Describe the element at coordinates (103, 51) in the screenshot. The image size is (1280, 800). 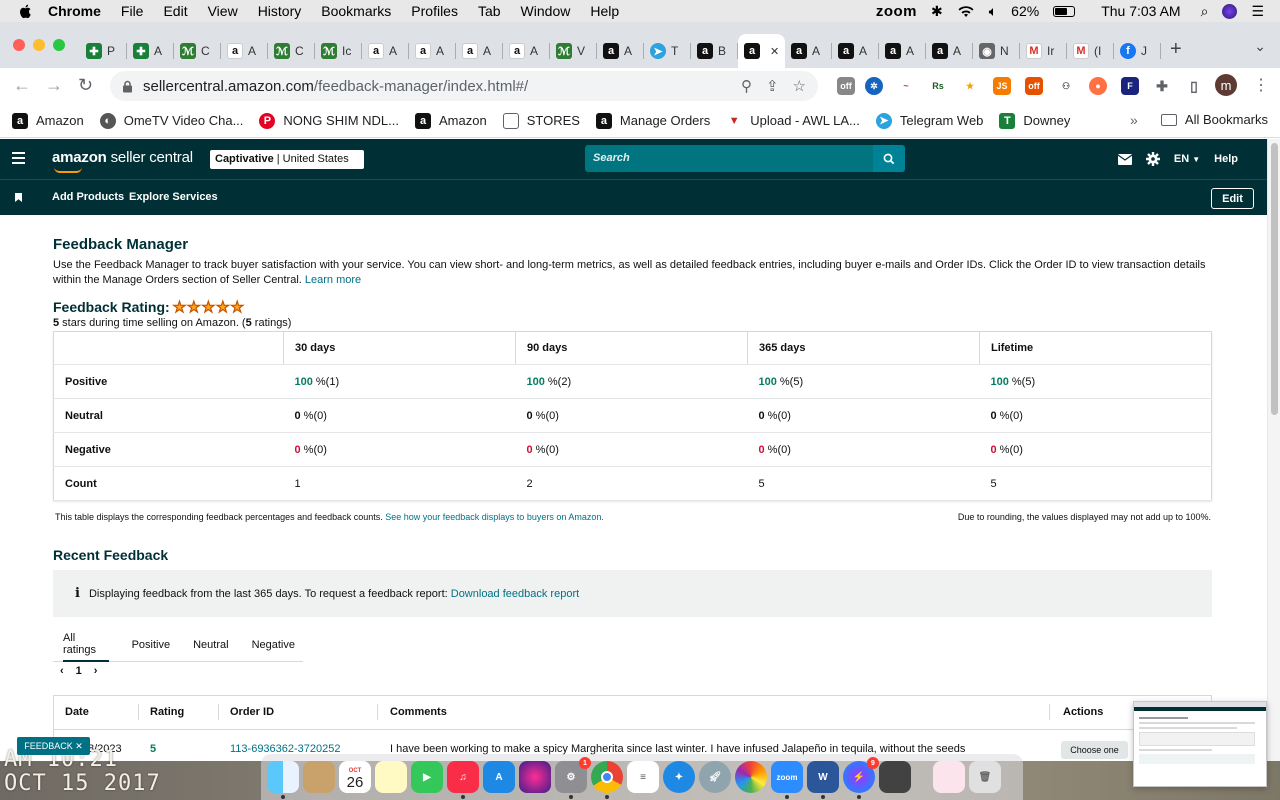
I see `browser-tab: ✚ P` at that location.